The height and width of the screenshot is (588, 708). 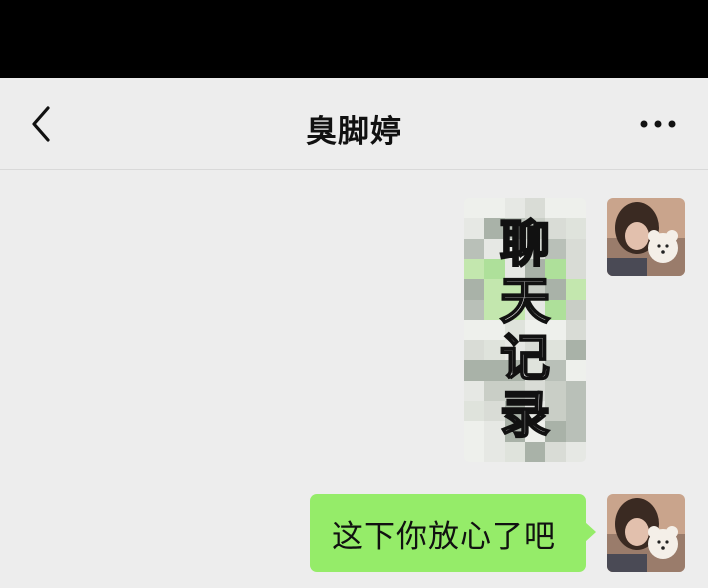 What do you see at coordinates (525, 415) in the screenshot?
I see `image-caption-char: 录` at bounding box center [525, 415].